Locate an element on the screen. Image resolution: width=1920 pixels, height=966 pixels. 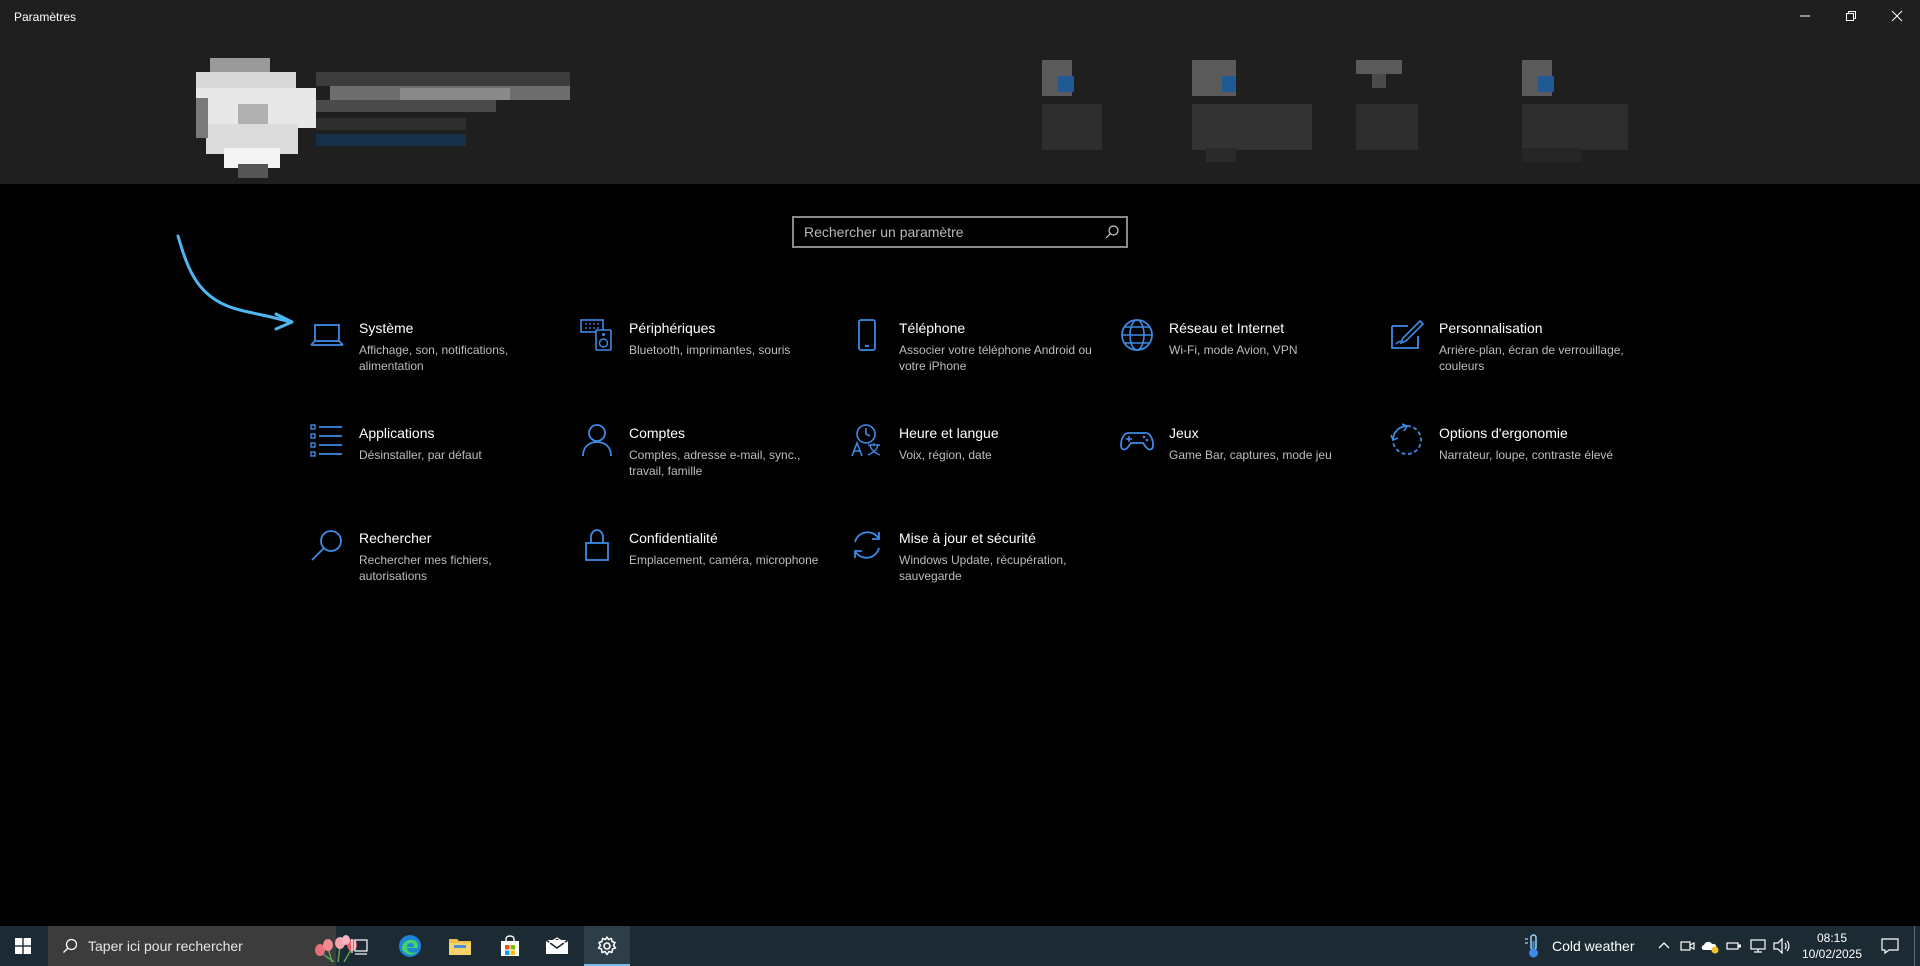
category-applications: Applications Désinstaller, par défaut is located at coordinates (440, 462).